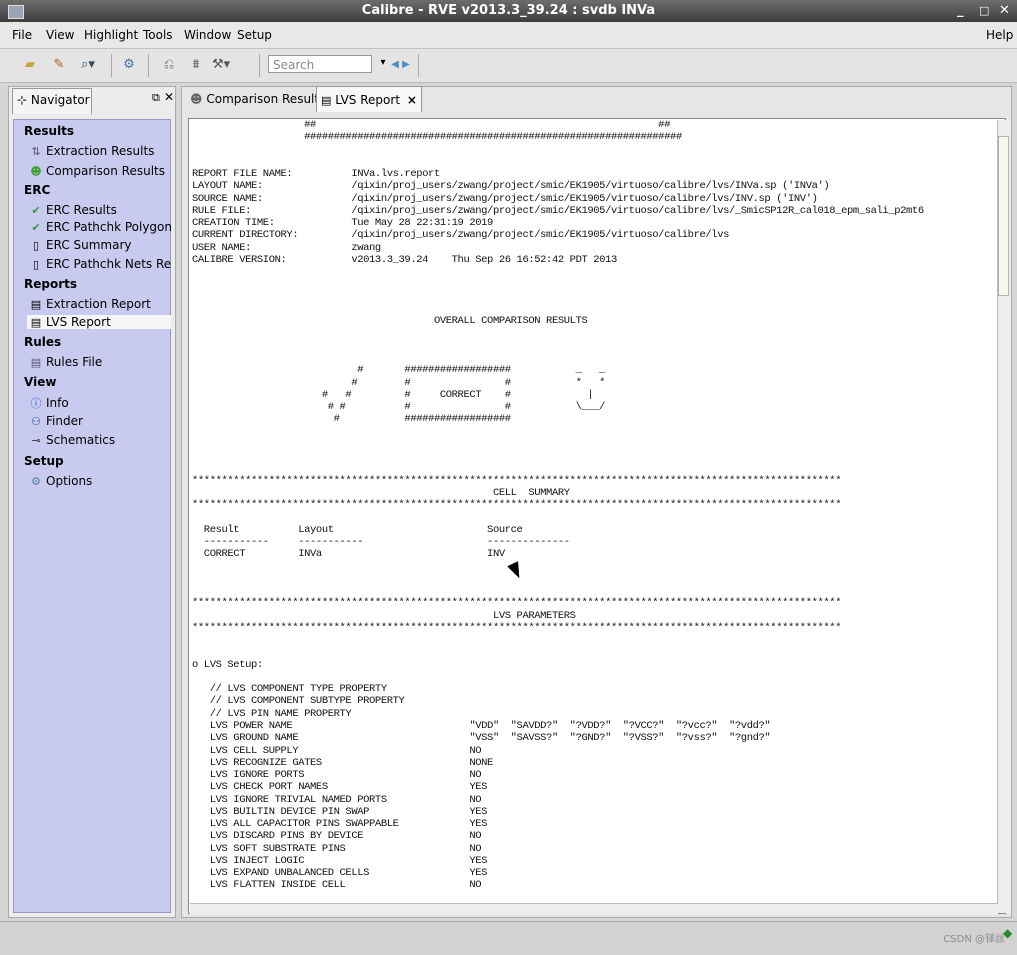 This screenshot has height=955, width=1017. I want to click on options-dropdown-icon: ⚒▾, so click(221, 65).